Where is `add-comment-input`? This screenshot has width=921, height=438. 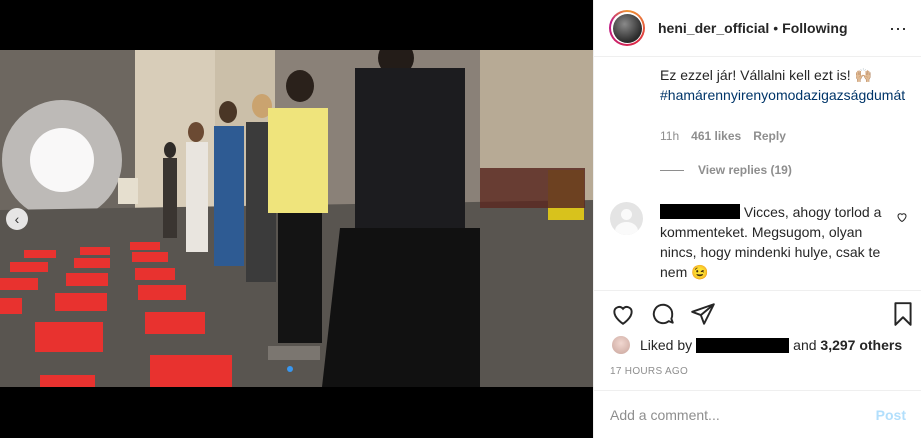 add-comment-input is located at coordinates (743, 414).